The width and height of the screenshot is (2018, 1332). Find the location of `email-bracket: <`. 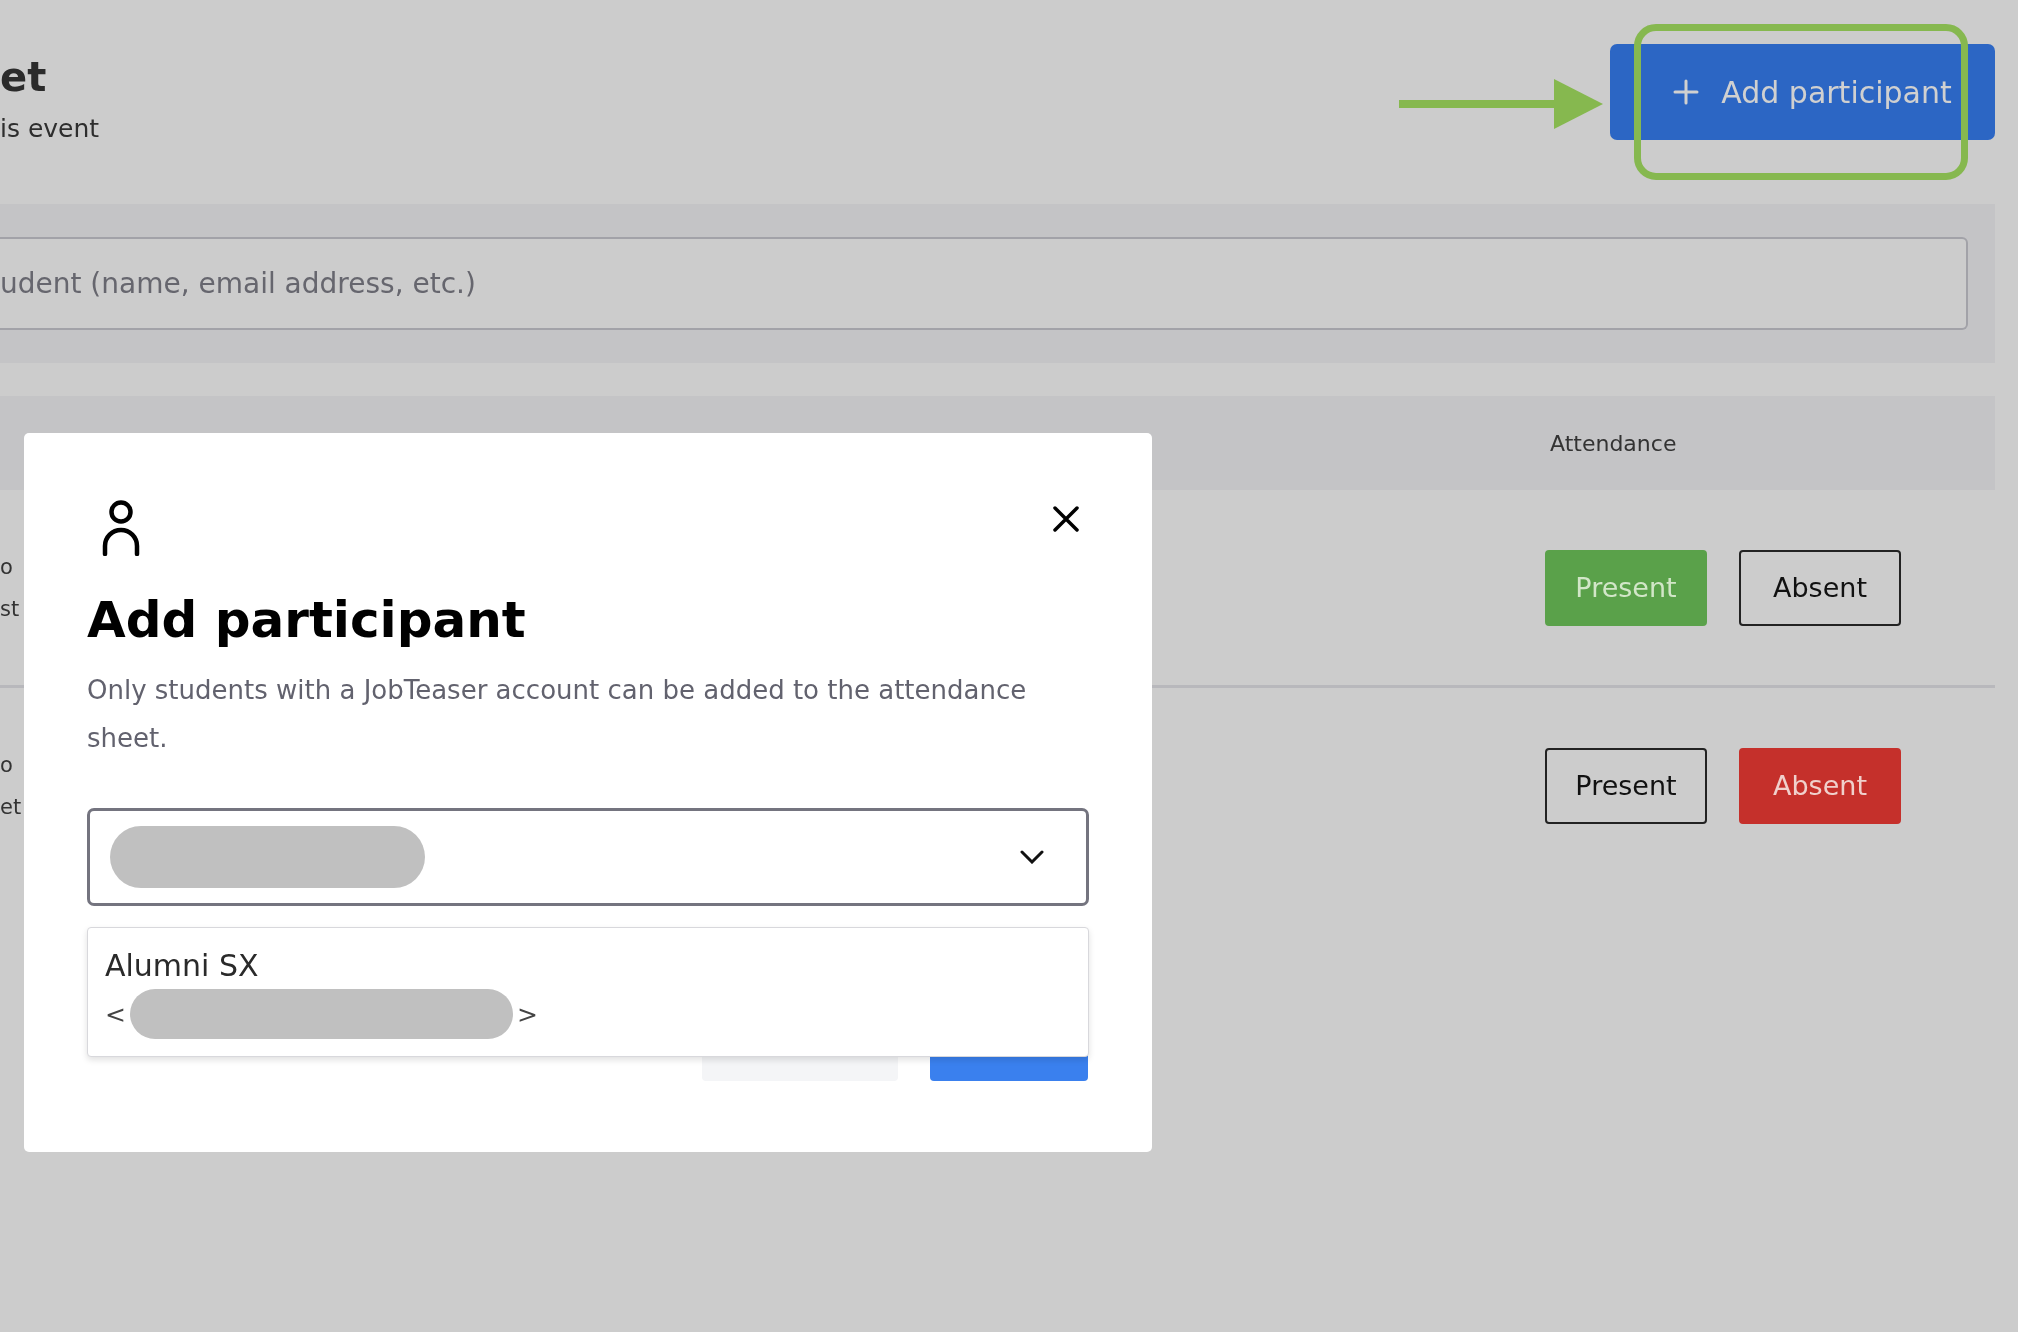

email-bracket: < is located at coordinates (115, 1014).